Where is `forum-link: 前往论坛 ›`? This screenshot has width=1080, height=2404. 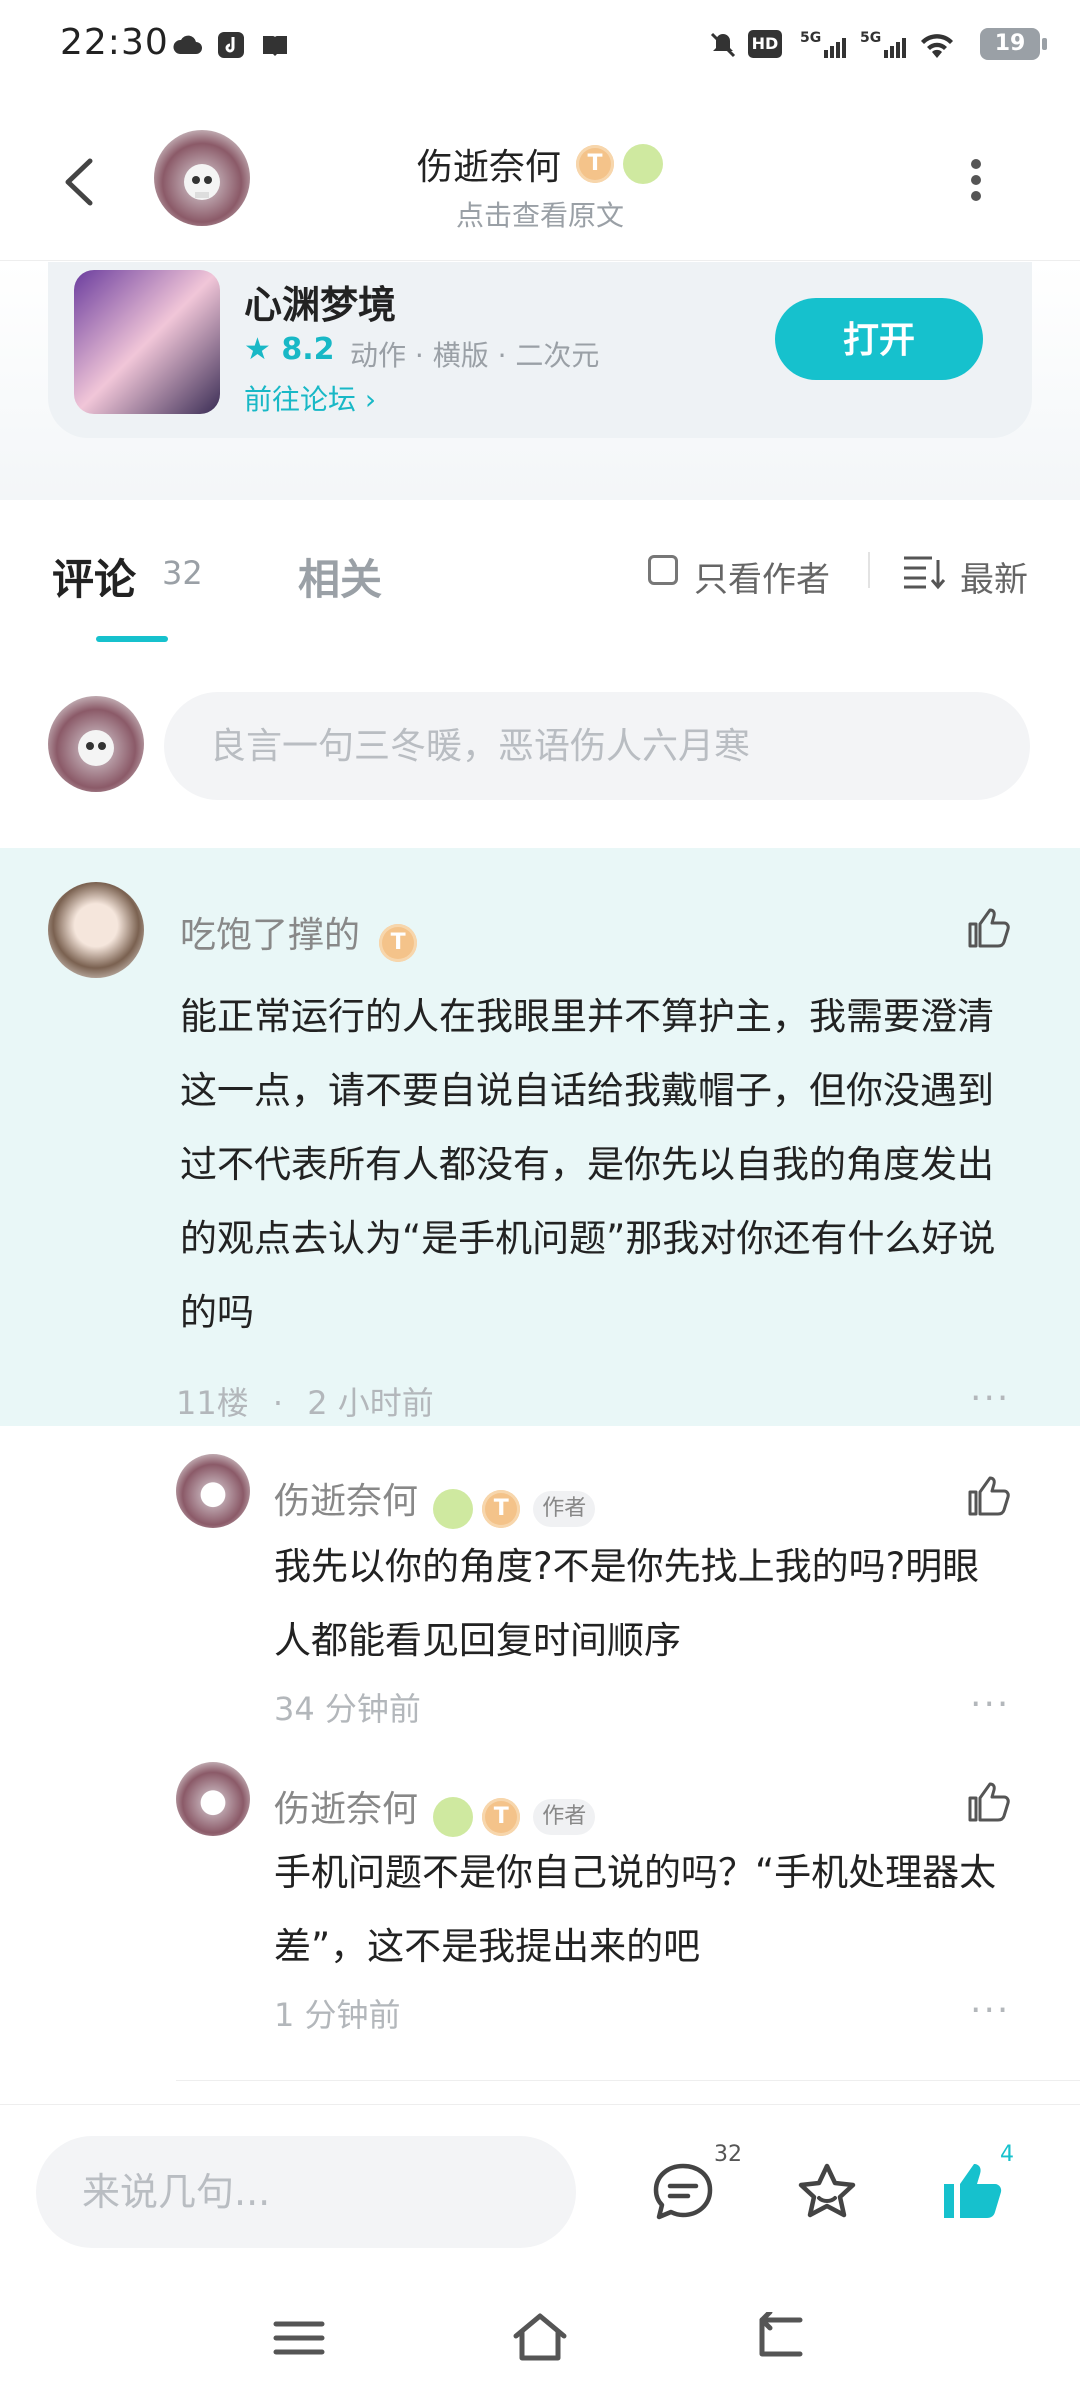
forum-link: 前往论坛 › is located at coordinates (310, 398).